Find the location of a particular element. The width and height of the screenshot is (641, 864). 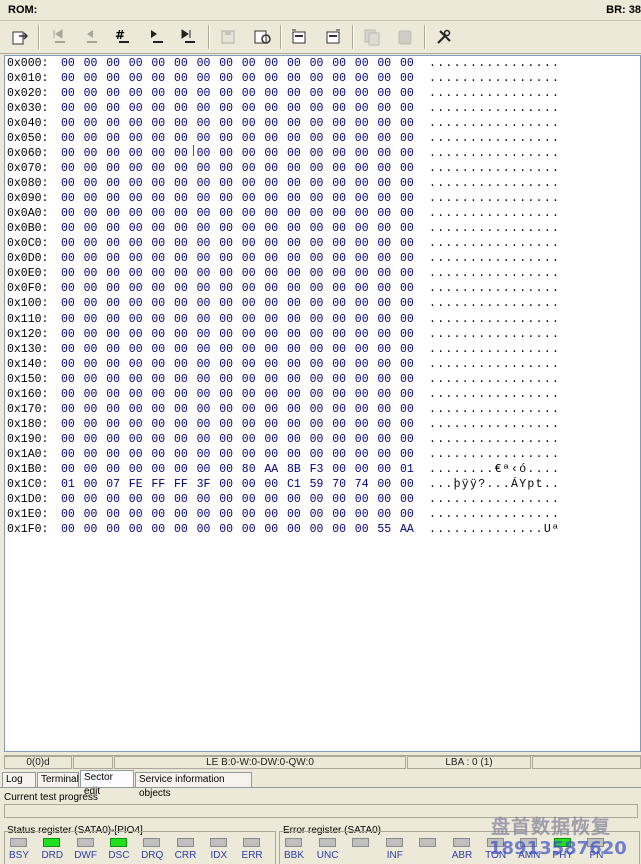

hex-byte: 07 is located at coordinates (113, 484).